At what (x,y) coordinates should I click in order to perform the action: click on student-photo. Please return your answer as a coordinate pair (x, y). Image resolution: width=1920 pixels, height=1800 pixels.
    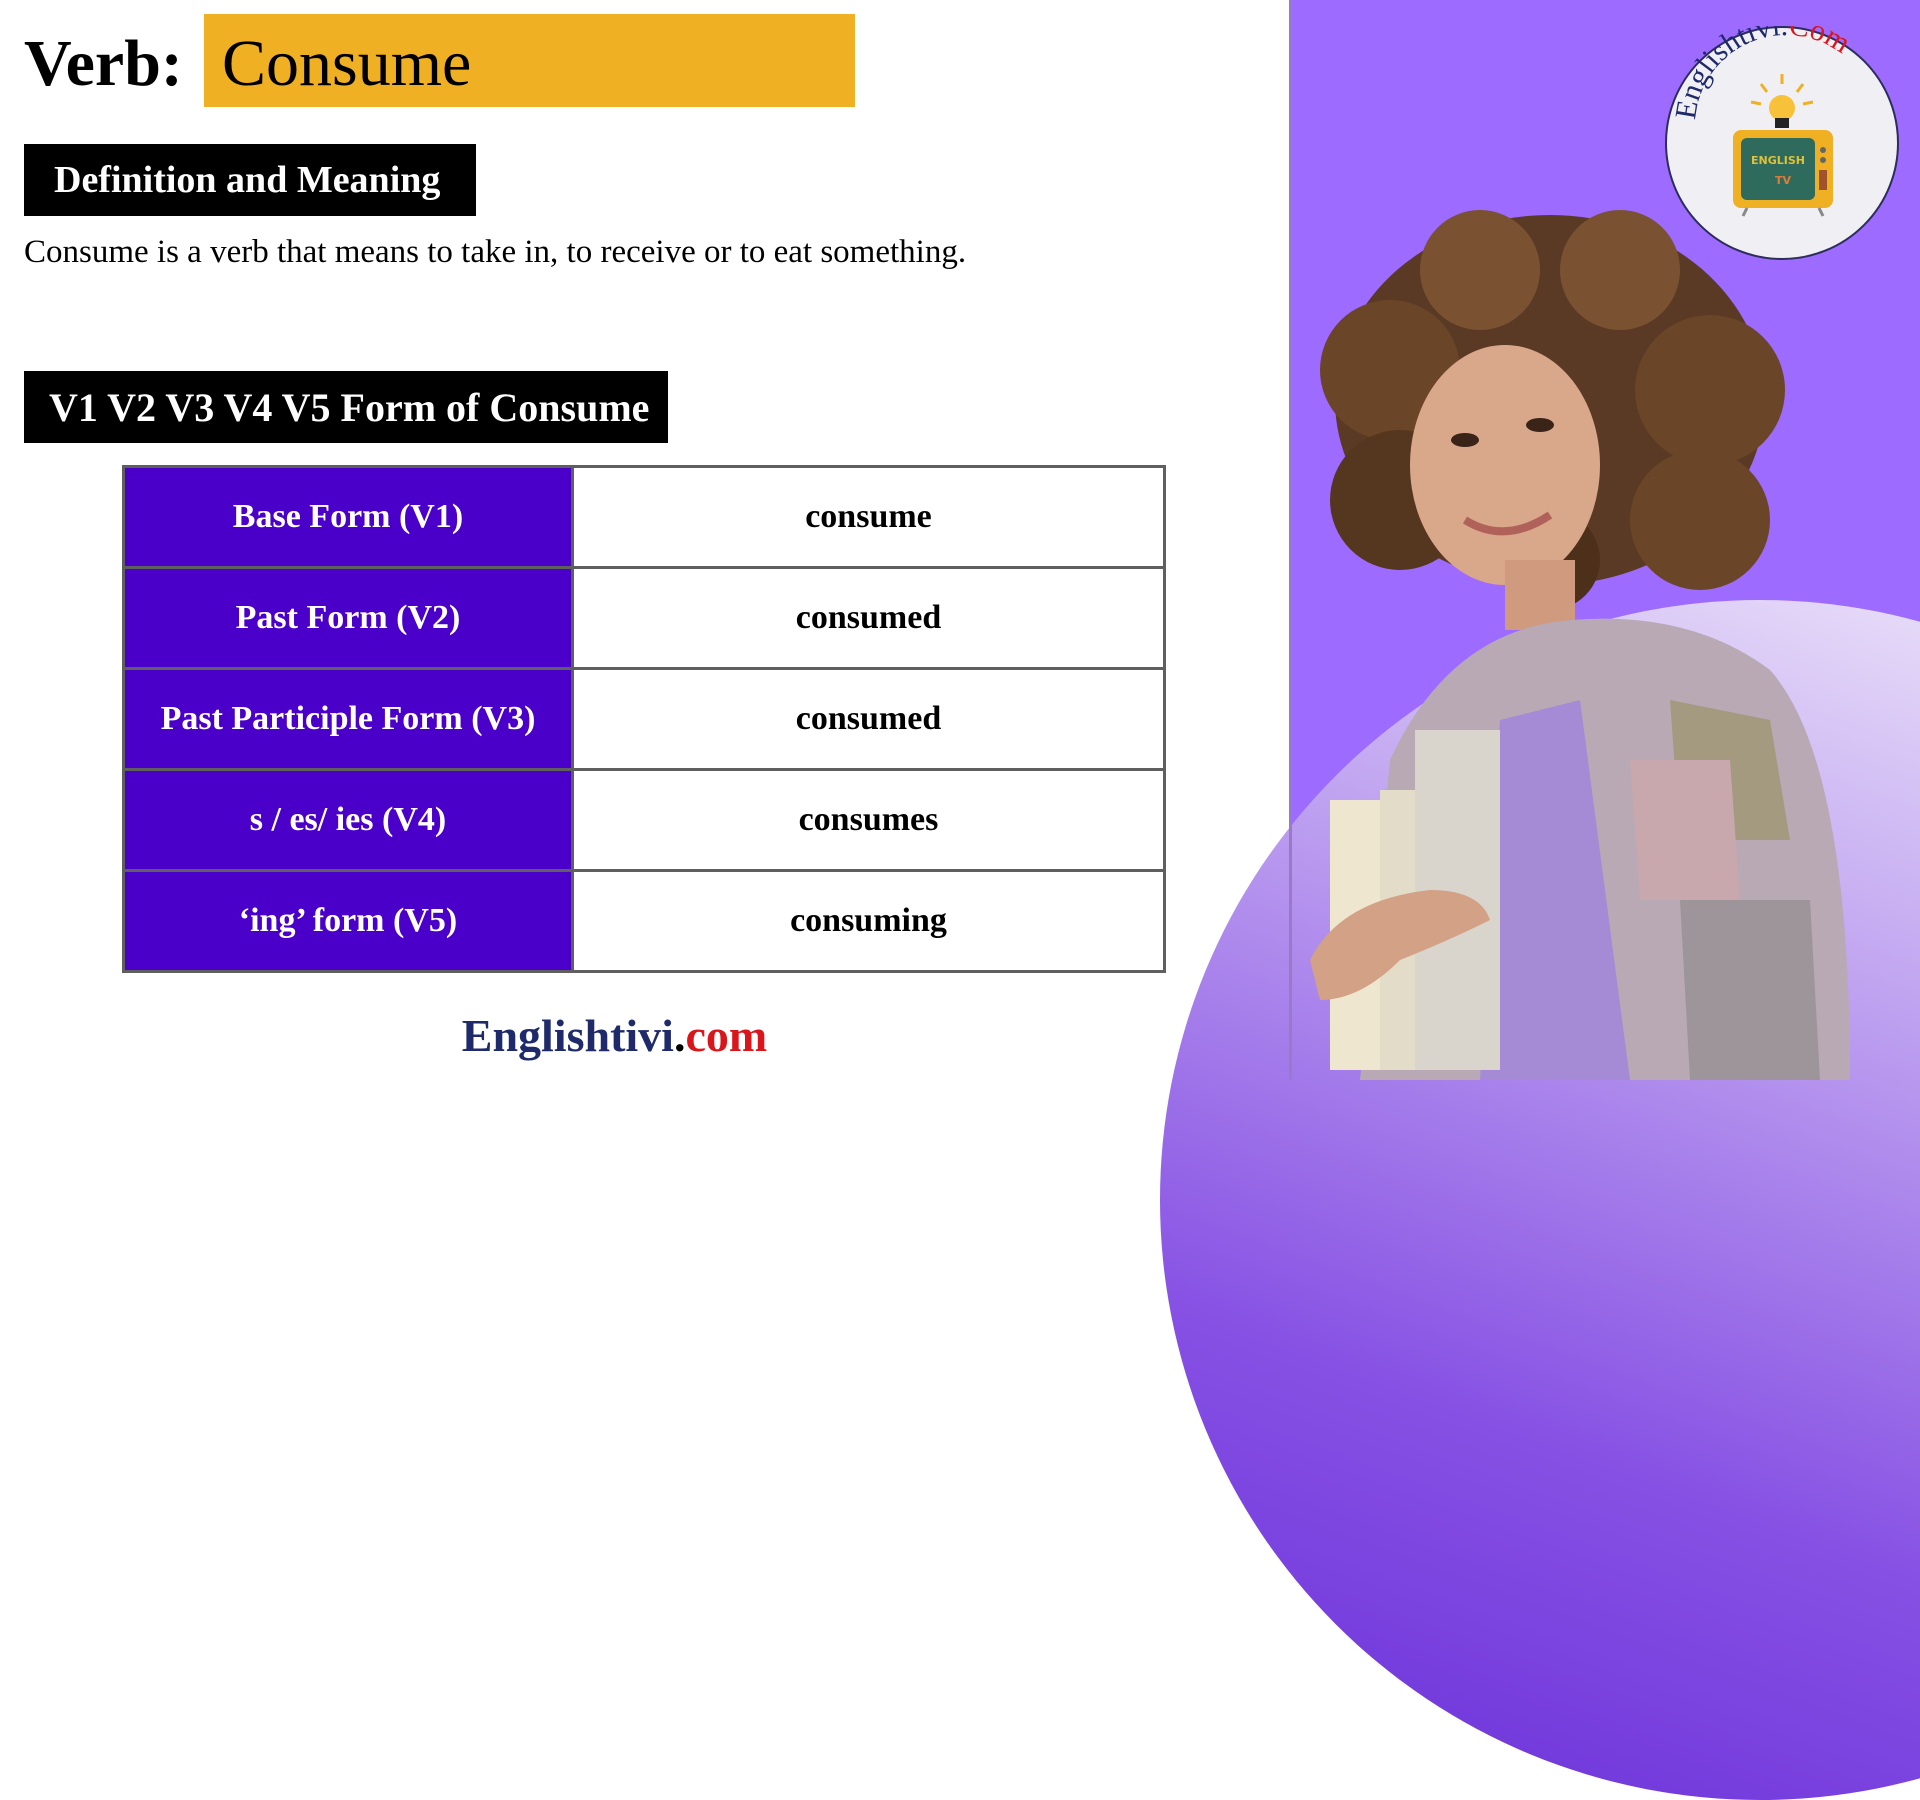
    Looking at the image, I should click on (1580, 645).